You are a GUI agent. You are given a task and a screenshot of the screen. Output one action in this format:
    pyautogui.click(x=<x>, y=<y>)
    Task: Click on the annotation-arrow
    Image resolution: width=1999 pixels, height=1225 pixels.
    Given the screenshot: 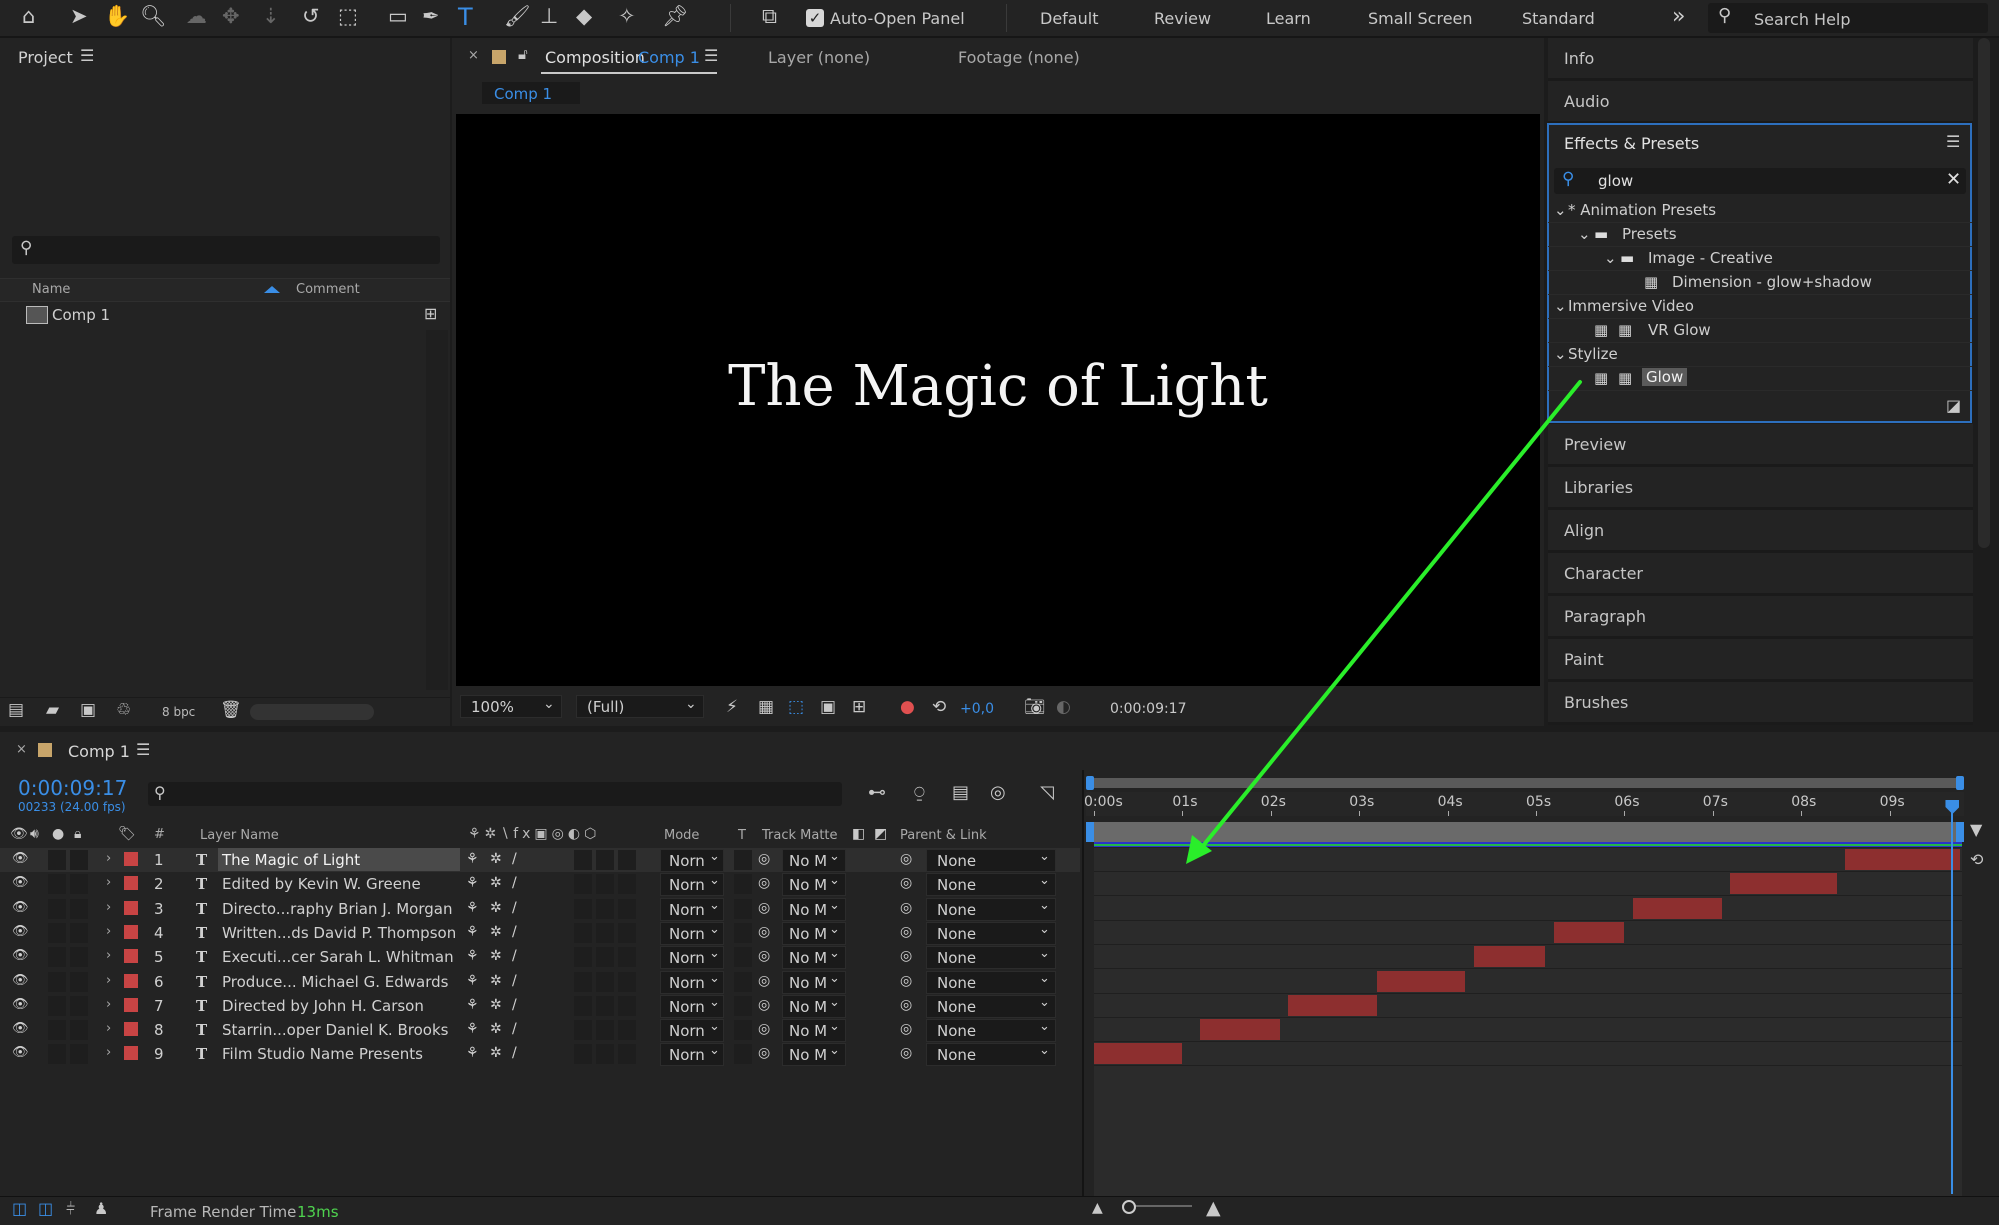 What is the action you would take?
    pyautogui.click(x=1384, y=622)
    